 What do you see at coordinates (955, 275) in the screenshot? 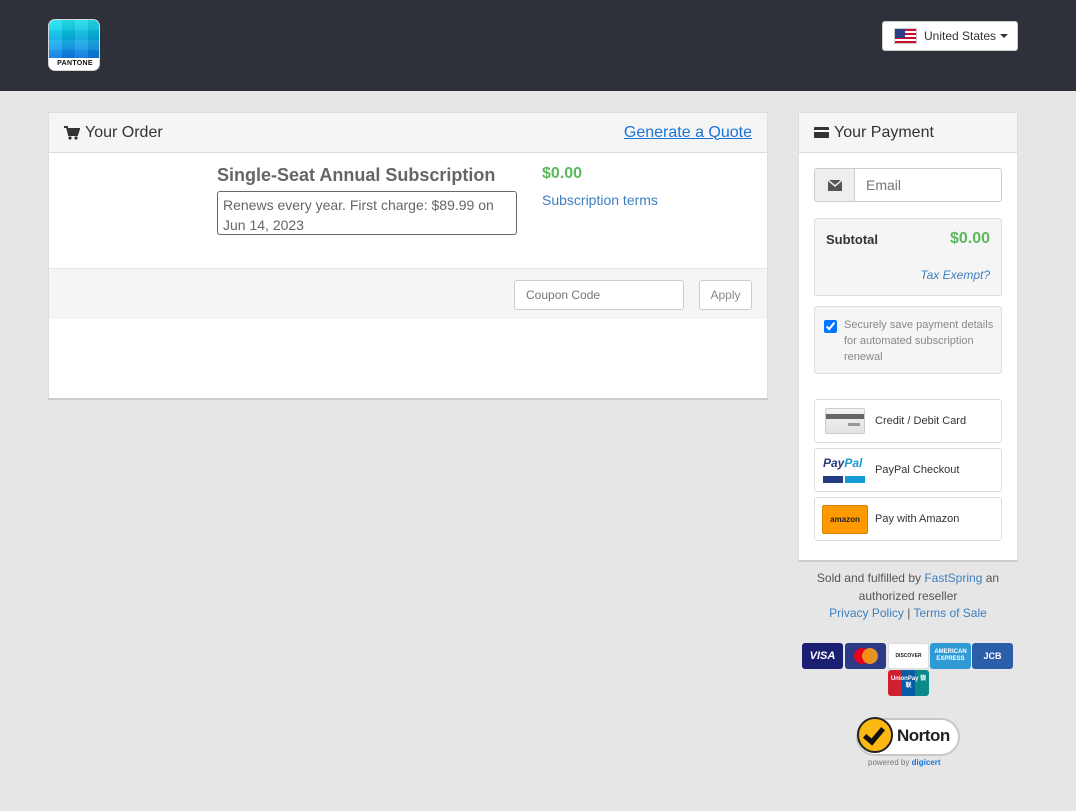
I see `tax-exempt-link: Tax Exempt?` at bounding box center [955, 275].